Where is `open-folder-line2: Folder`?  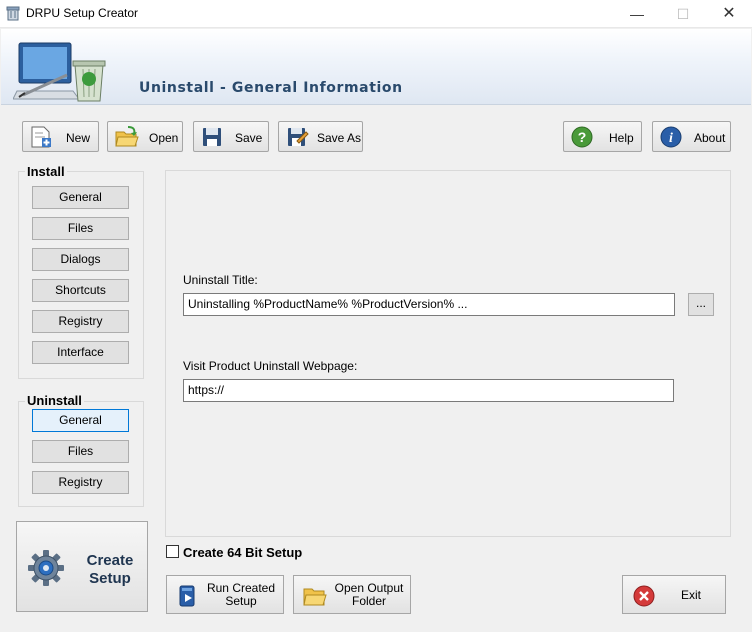 open-folder-line2: Folder is located at coordinates (368, 601).